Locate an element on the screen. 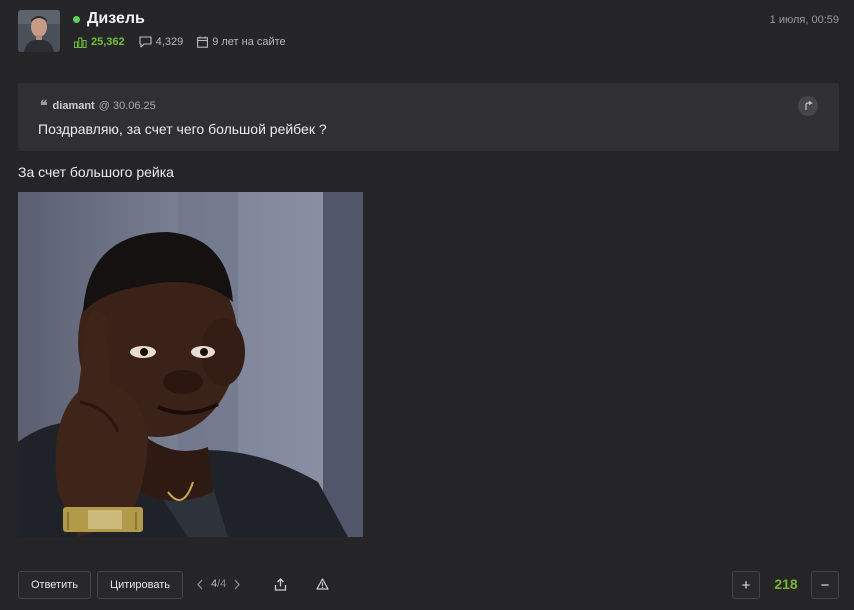 The image size is (854, 610). chevron-left-icon is located at coordinates (200, 584).